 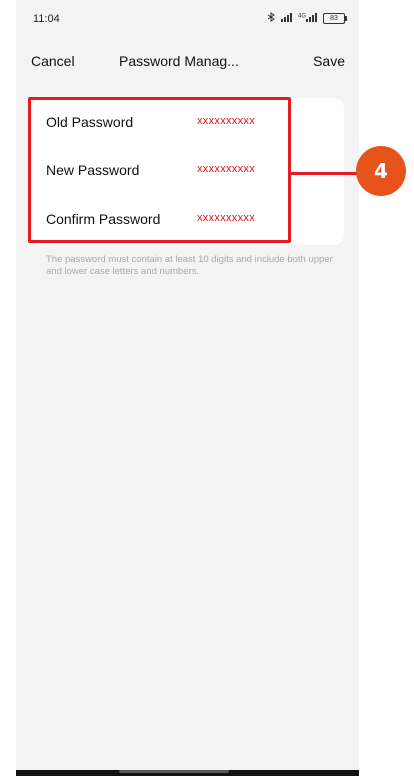 I want to click on navigation-bar, so click(x=187, y=773).